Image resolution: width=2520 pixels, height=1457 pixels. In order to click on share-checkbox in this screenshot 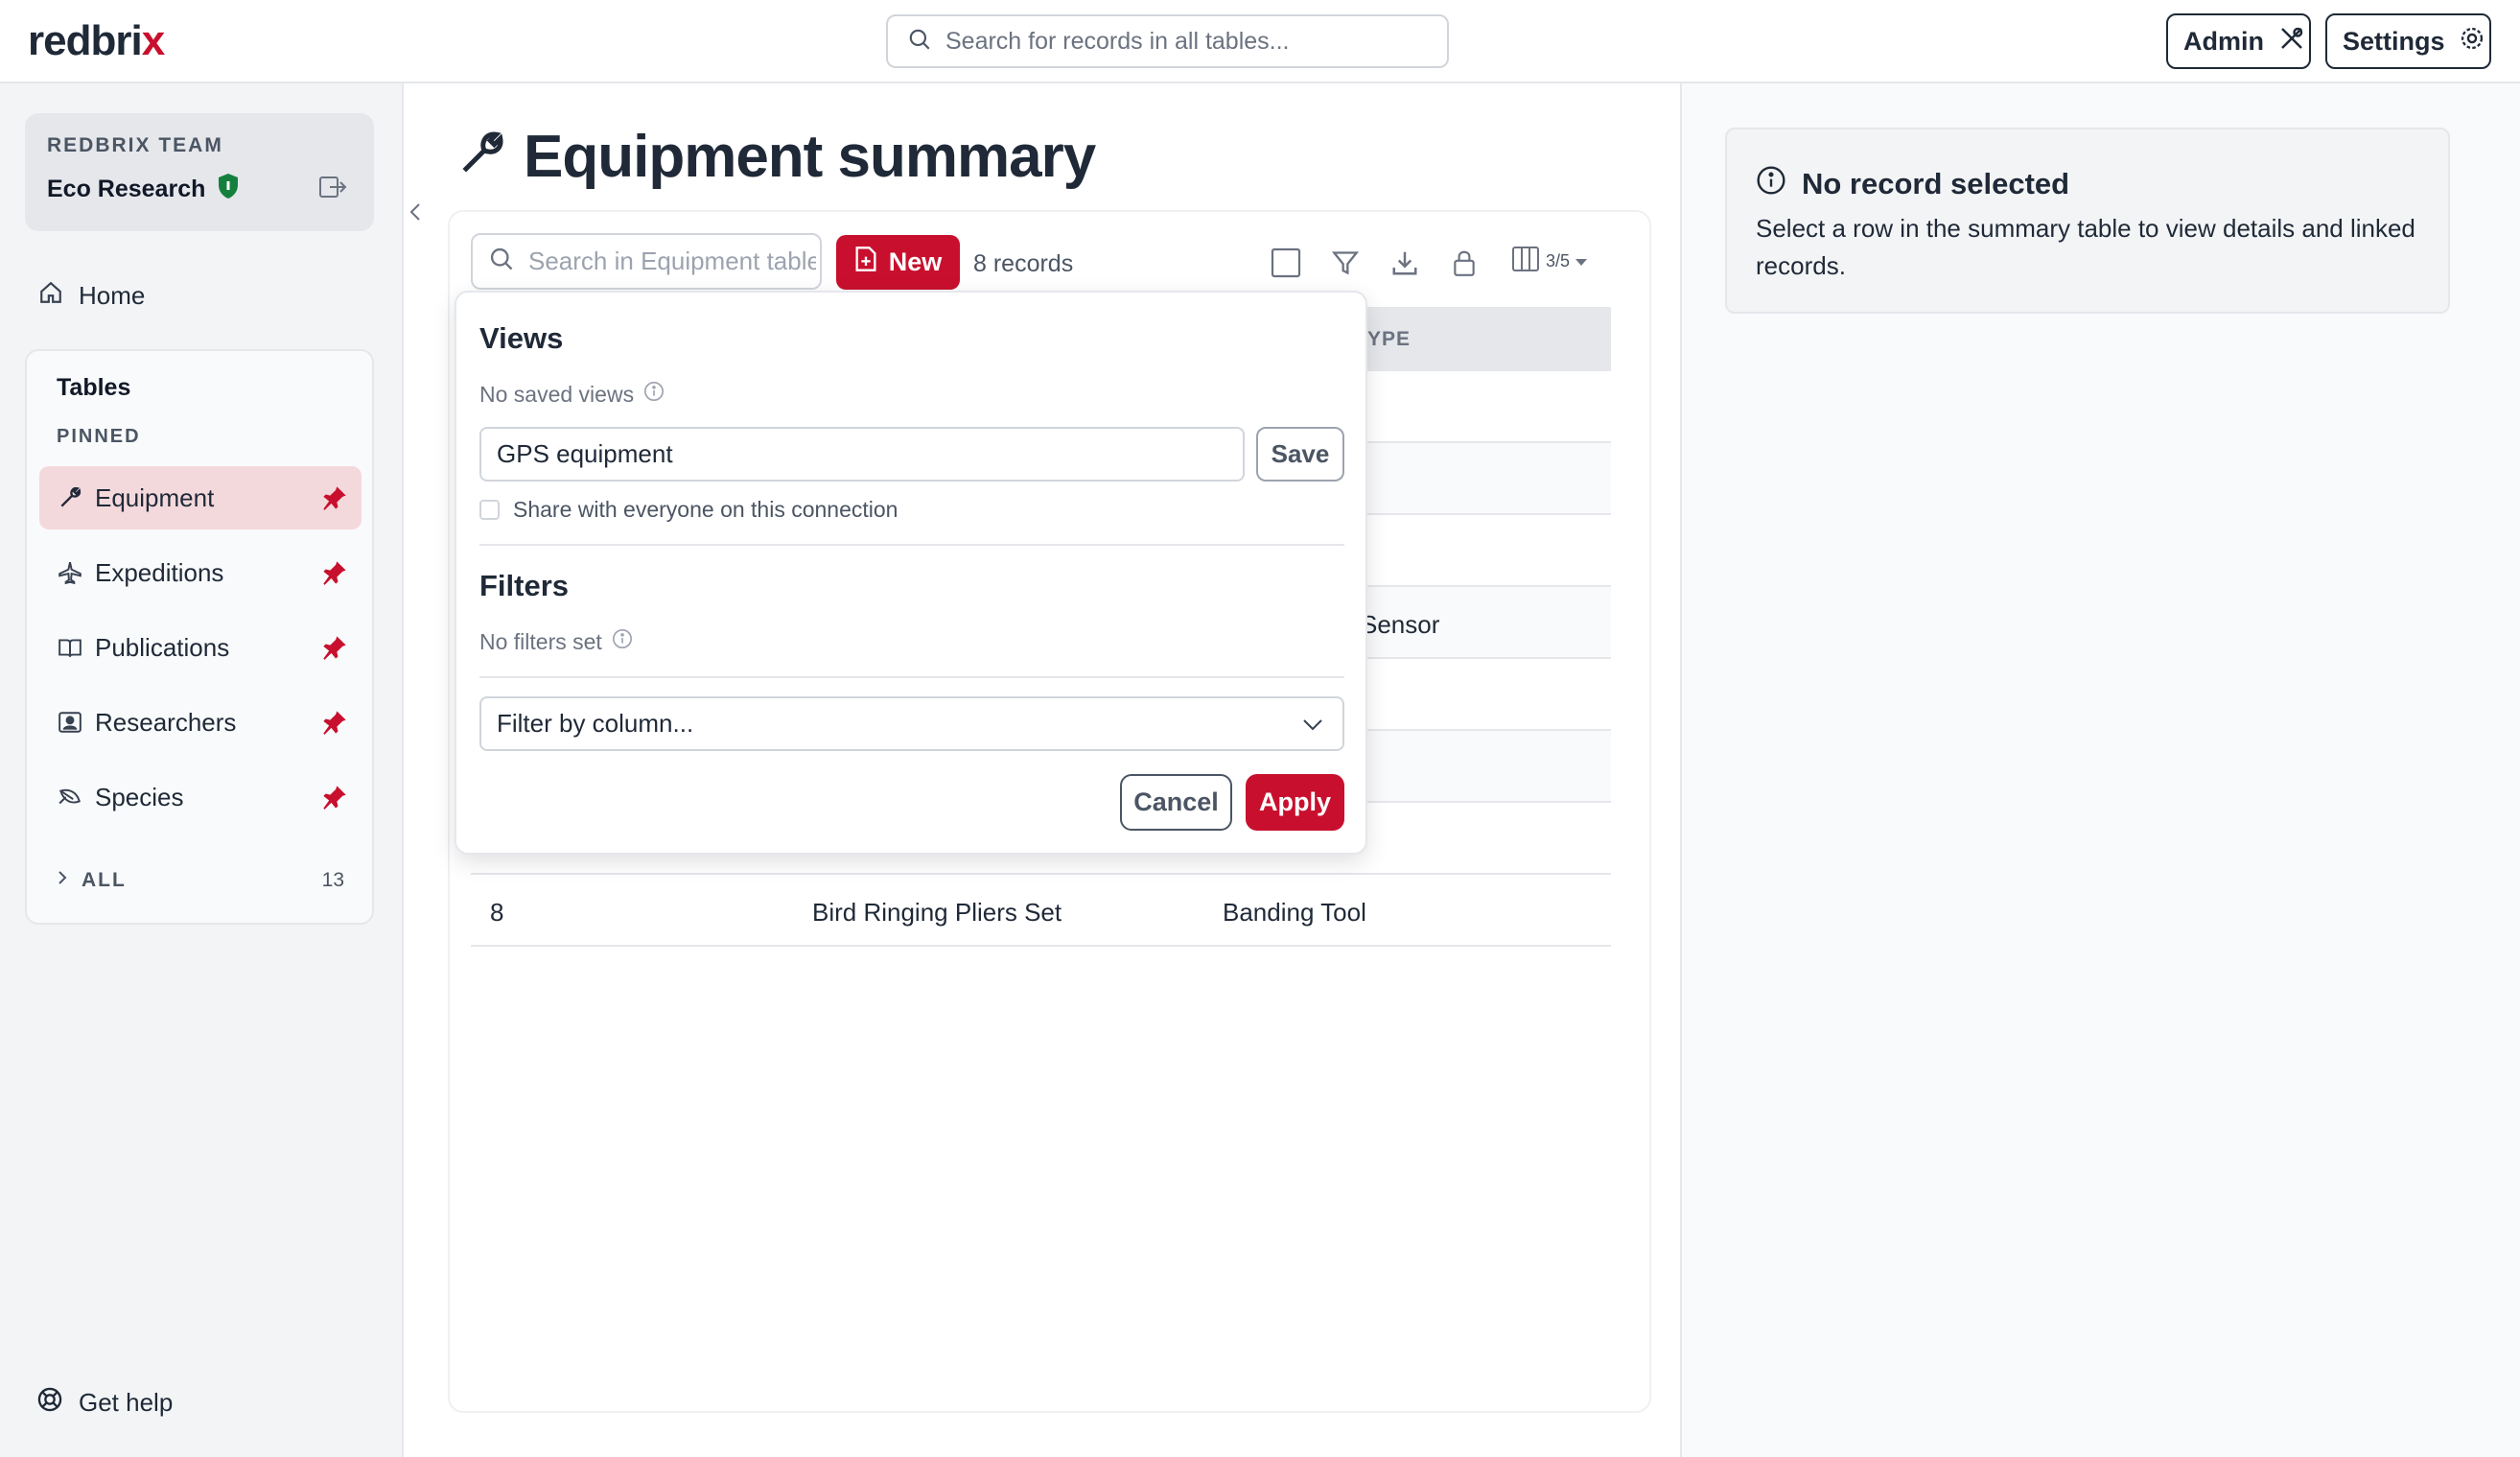, I will do `click(489, 510)`.